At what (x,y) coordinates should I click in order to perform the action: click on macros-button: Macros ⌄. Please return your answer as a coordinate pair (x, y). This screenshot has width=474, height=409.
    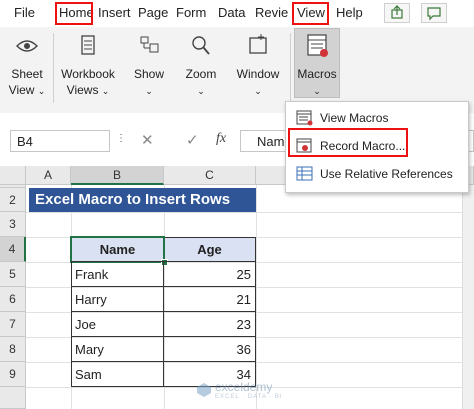
    Looking at the image, I should click on (317, 65).